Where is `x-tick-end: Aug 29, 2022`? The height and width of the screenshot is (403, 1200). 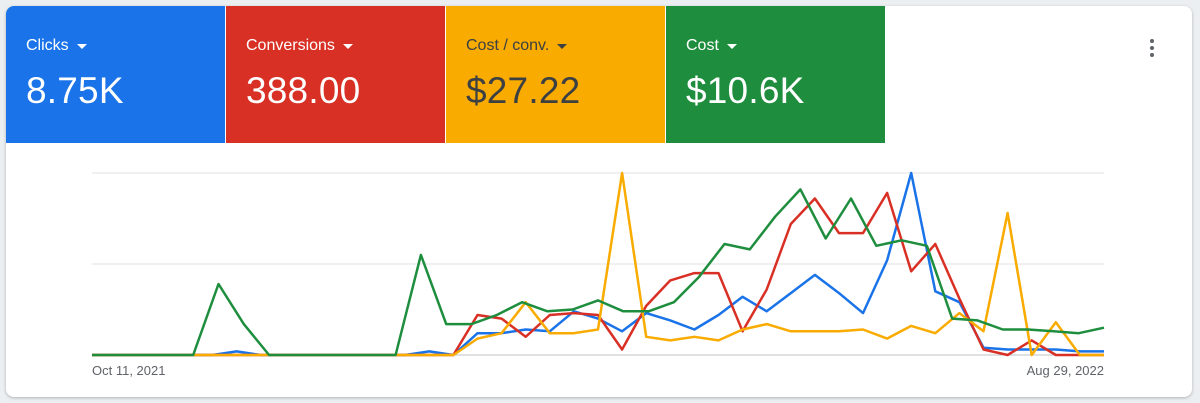 x-tick-end: Aug 29, 2022 is located at coordinates (1065, 370).